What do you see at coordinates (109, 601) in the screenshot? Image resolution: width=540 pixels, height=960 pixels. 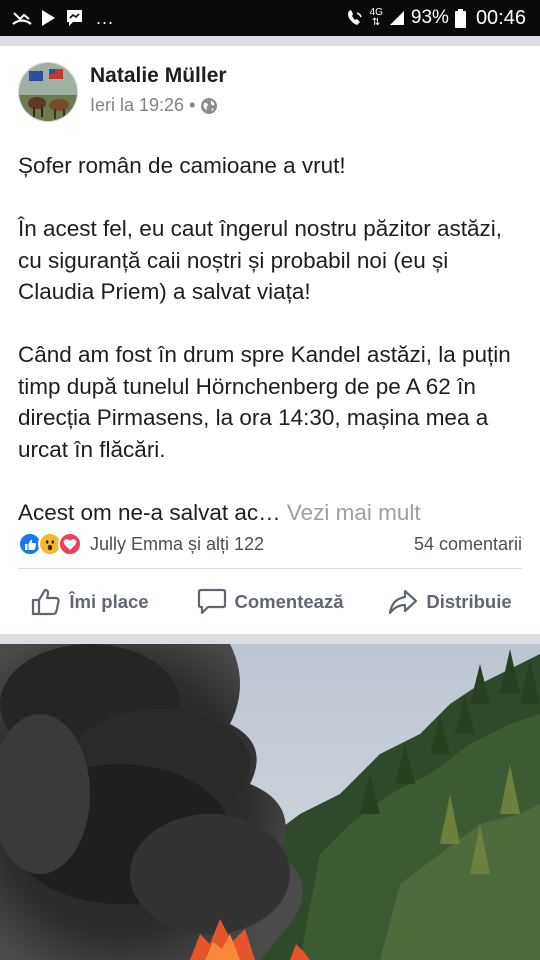 I see `like-label: Îmi place` at bounding box center [109, 601].